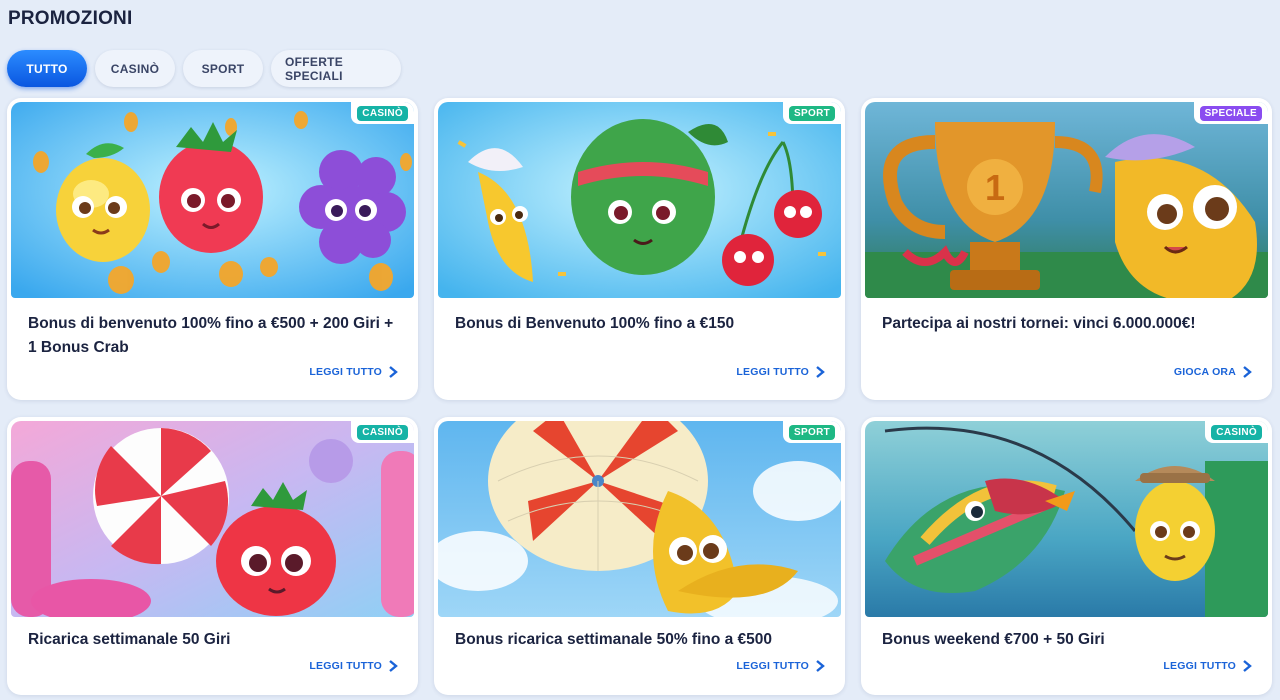  I want to click on promo-title: Bonus di Benvenuto 100% fino a €150, so click(595, 323).